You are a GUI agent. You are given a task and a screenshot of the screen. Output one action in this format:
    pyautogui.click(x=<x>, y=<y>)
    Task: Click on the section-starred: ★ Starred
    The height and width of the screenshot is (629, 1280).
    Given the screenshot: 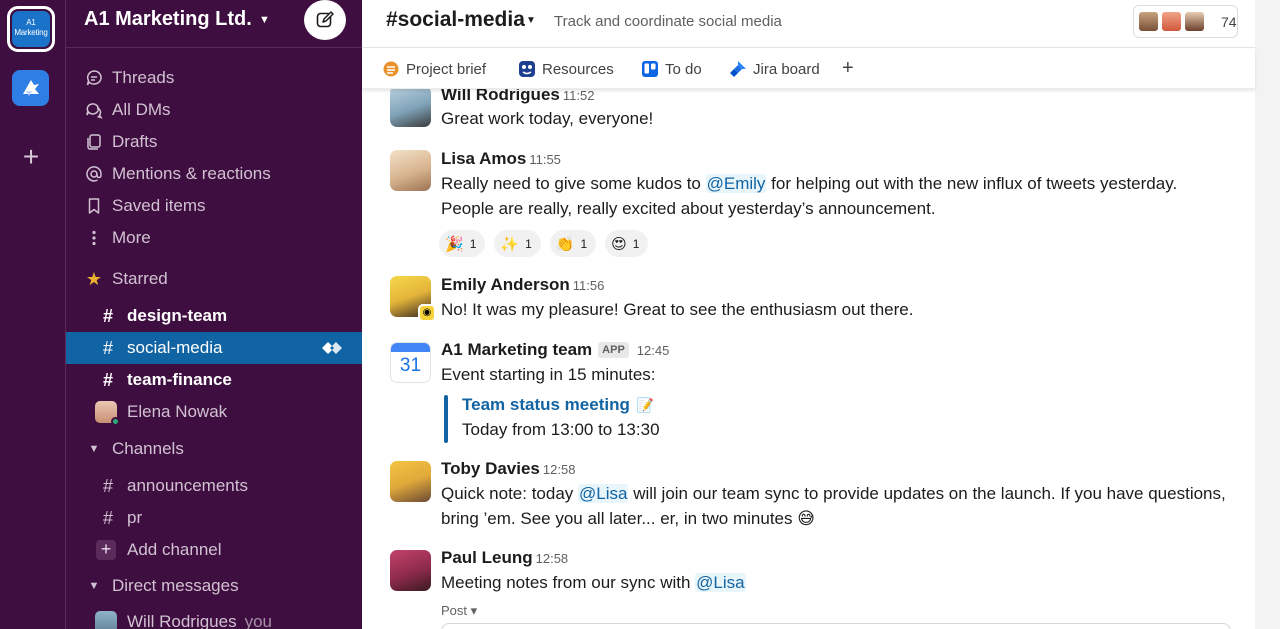 What is the action you would take?
    pyautogui.click(x=214, y=279)
    